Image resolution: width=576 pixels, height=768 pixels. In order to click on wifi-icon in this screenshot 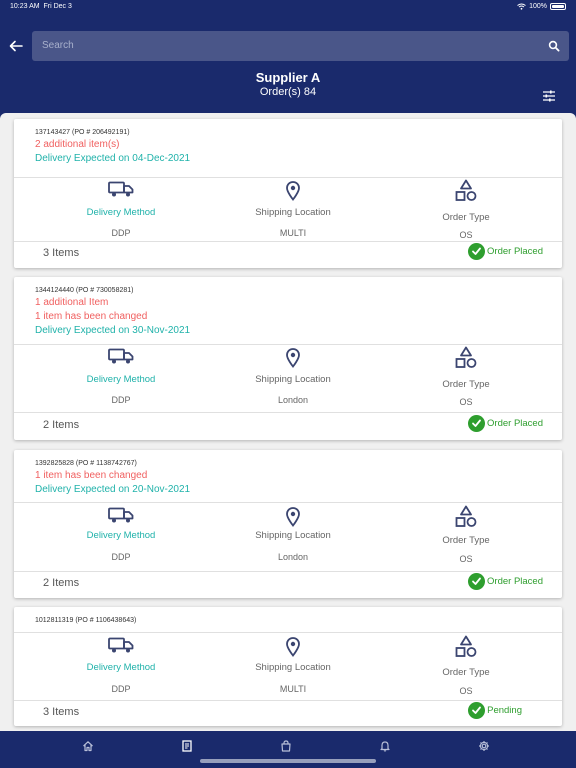, I will do `click(521, 6)`.